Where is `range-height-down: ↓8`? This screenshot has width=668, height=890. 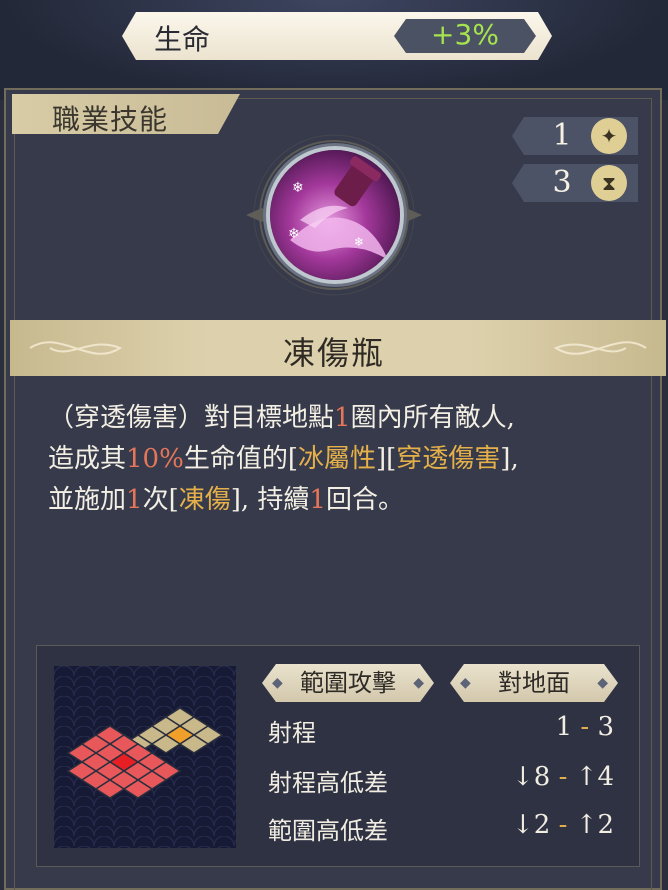 range-height-down: ↓8 is located at coordinates (531, 777).